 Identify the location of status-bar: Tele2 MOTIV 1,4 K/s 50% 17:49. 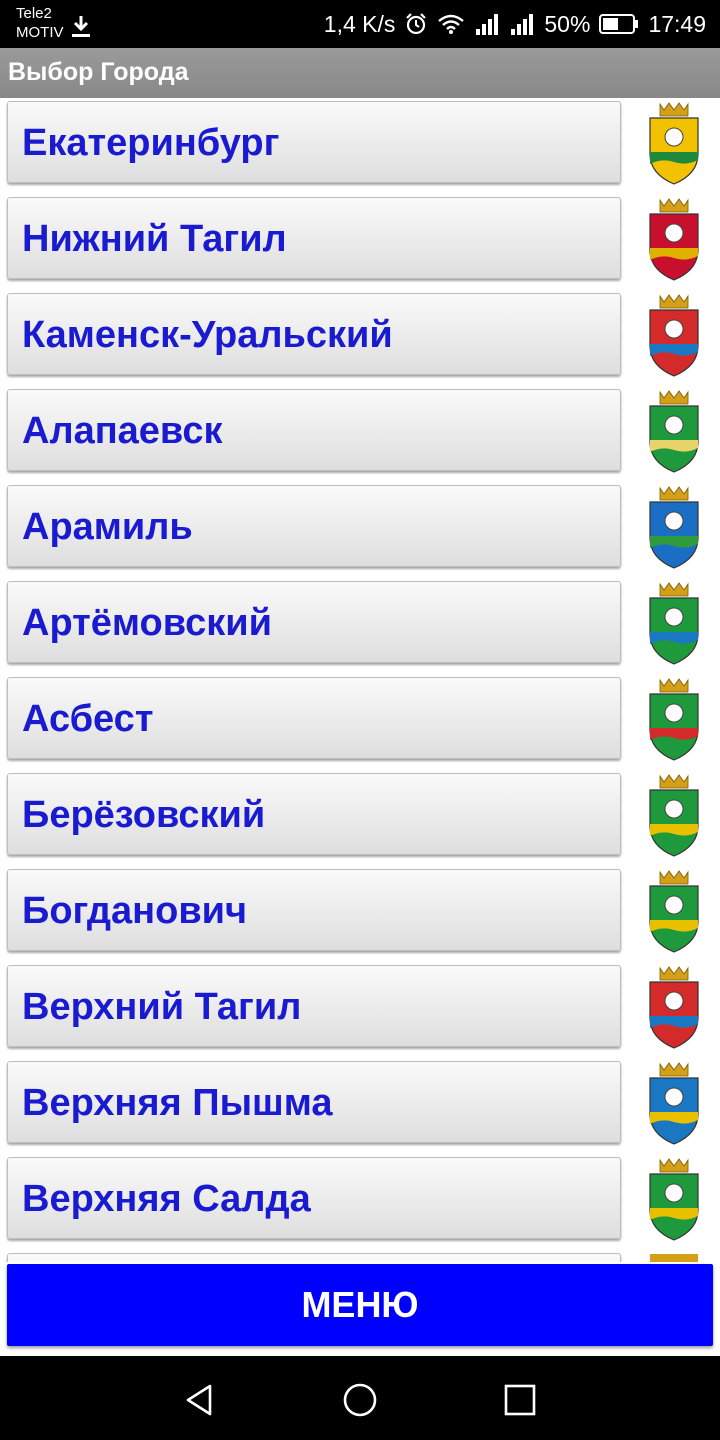
(360, 24).